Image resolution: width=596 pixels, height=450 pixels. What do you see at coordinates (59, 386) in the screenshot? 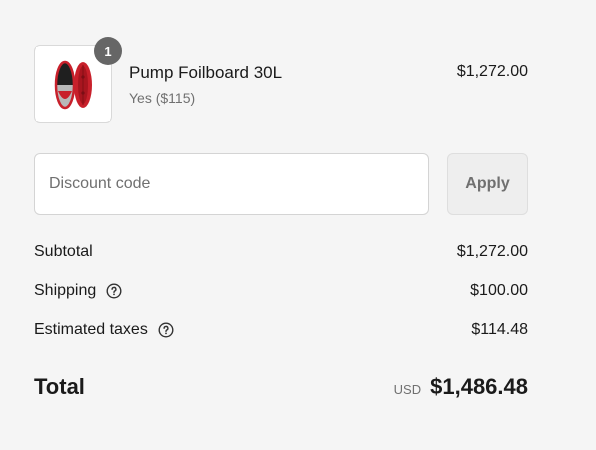
I see `total-label: Total` at bounding box center [59, 386].